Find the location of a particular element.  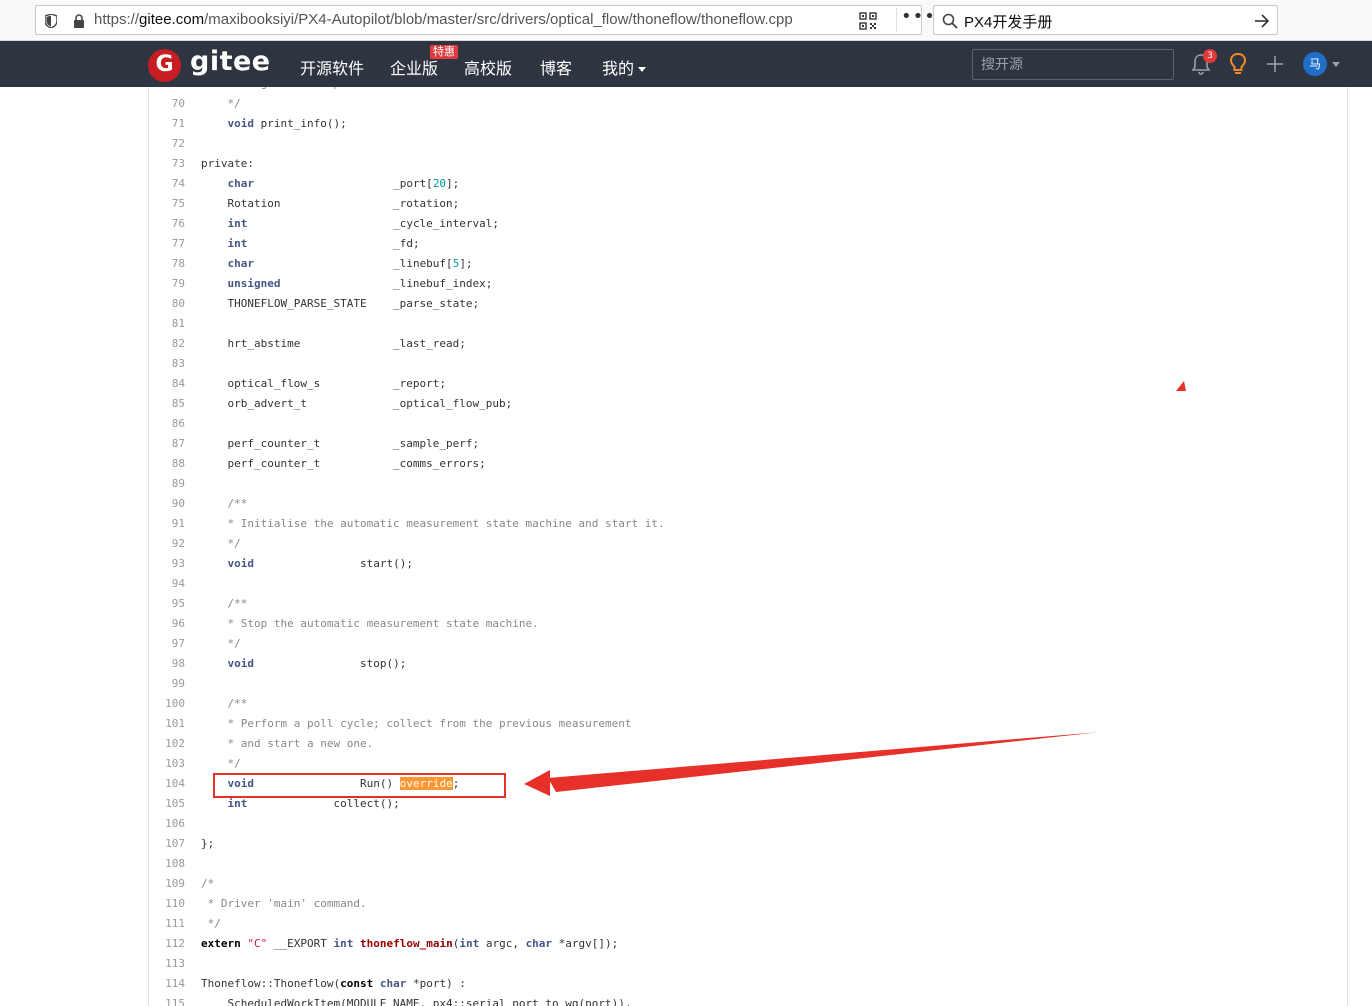

code-text: void print_info(); is located at coordinates (287, 123).